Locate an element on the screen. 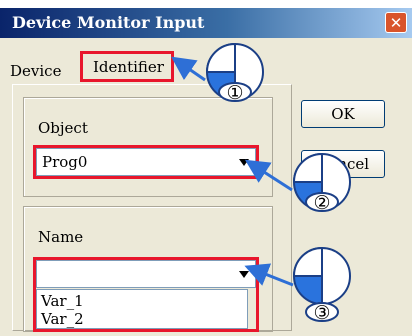  callout-number-1: ① is located at coordinates (234, 93).